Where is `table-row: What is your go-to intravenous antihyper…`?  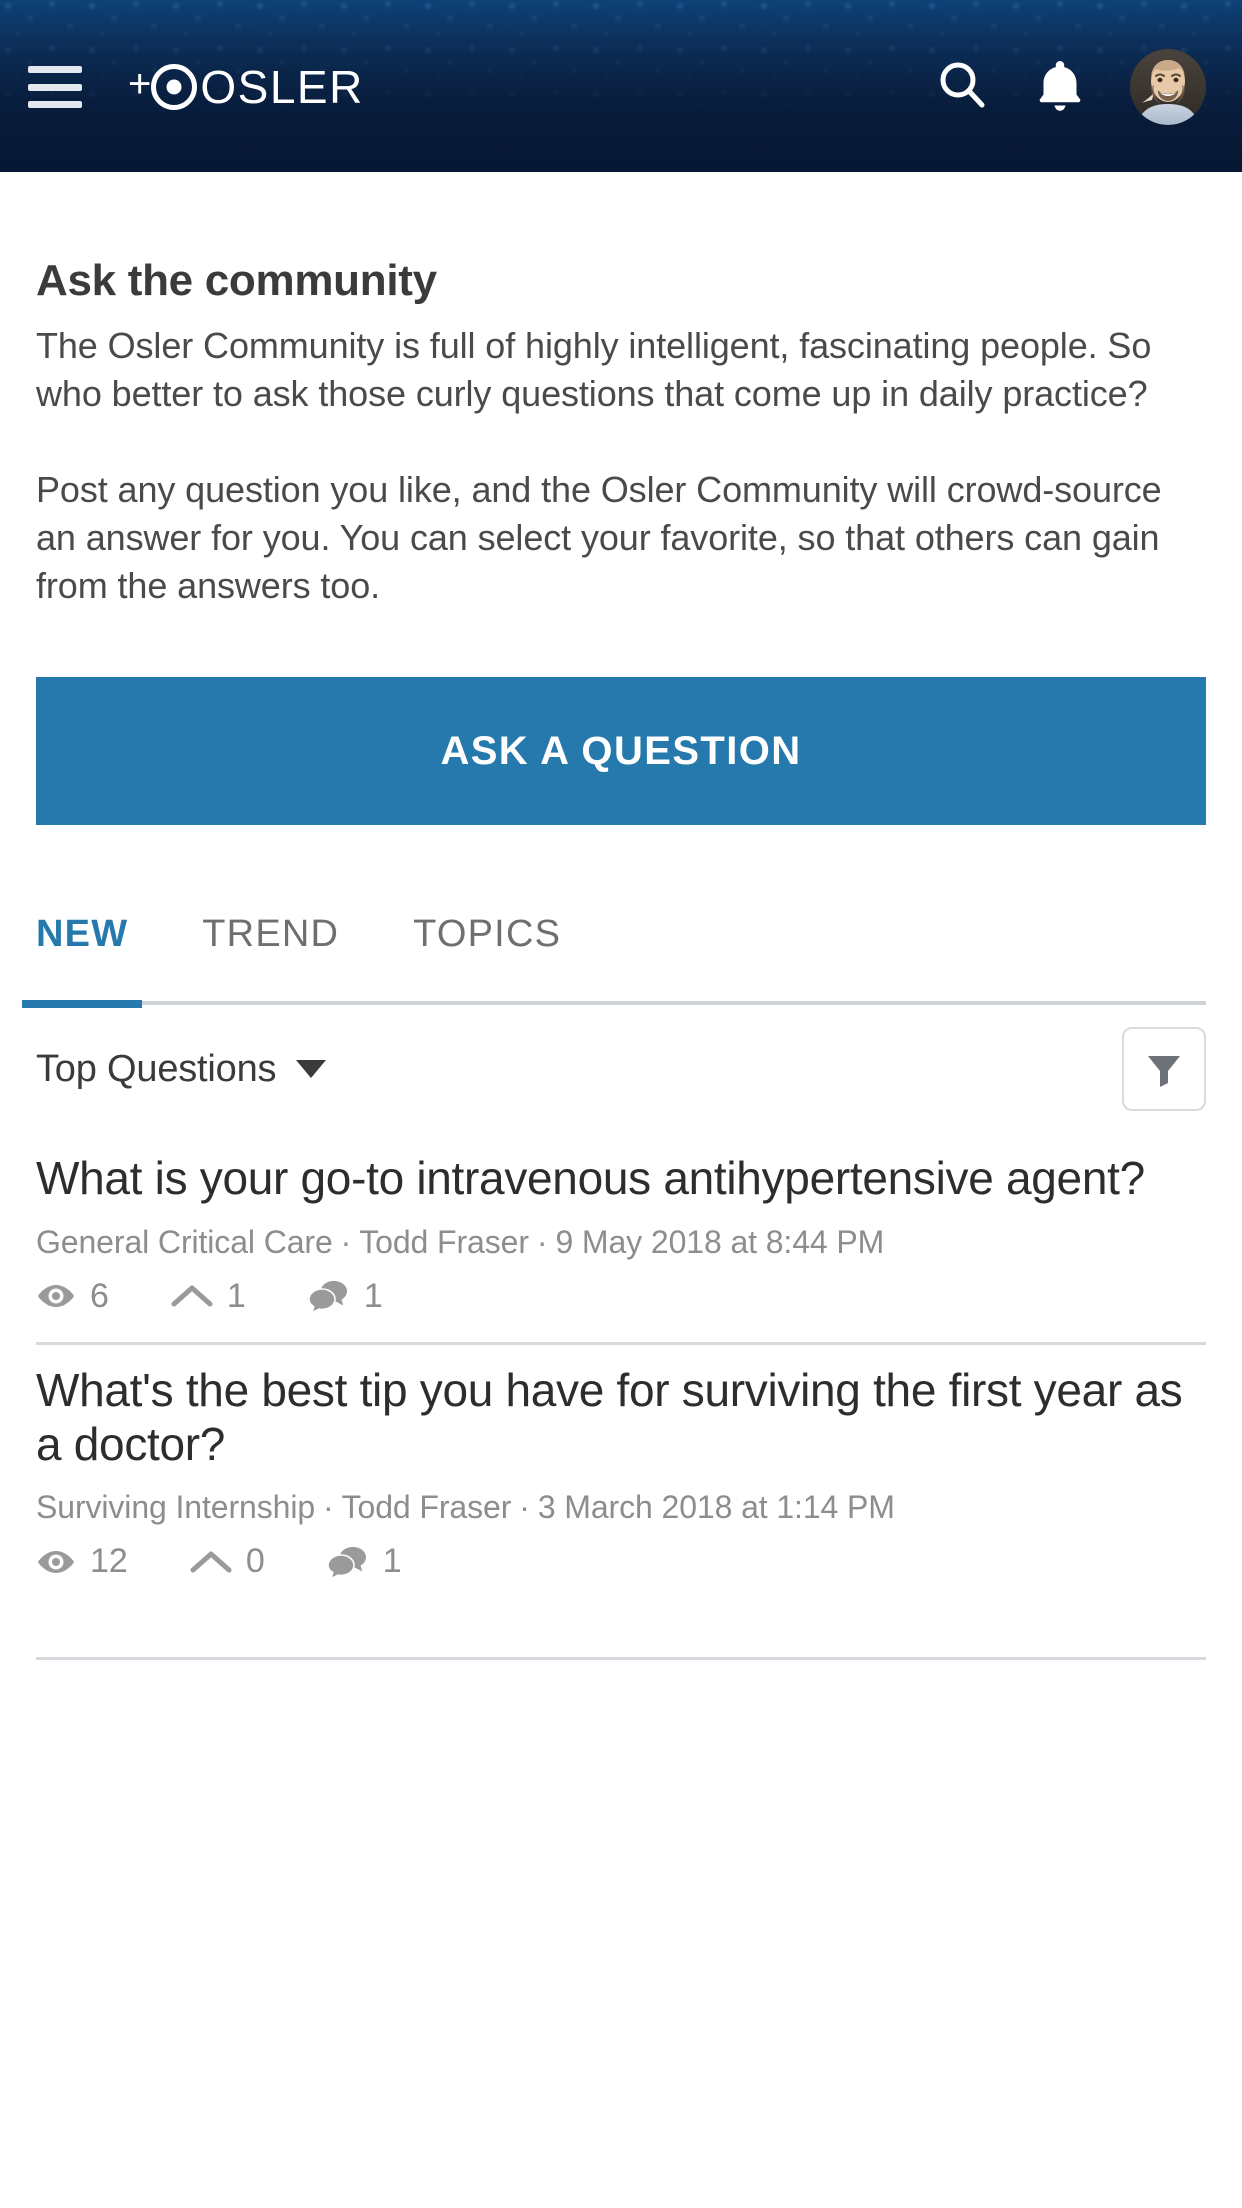
table-row: What is your go-to intravenous antihyper… is located at coordinates (621, 1239).